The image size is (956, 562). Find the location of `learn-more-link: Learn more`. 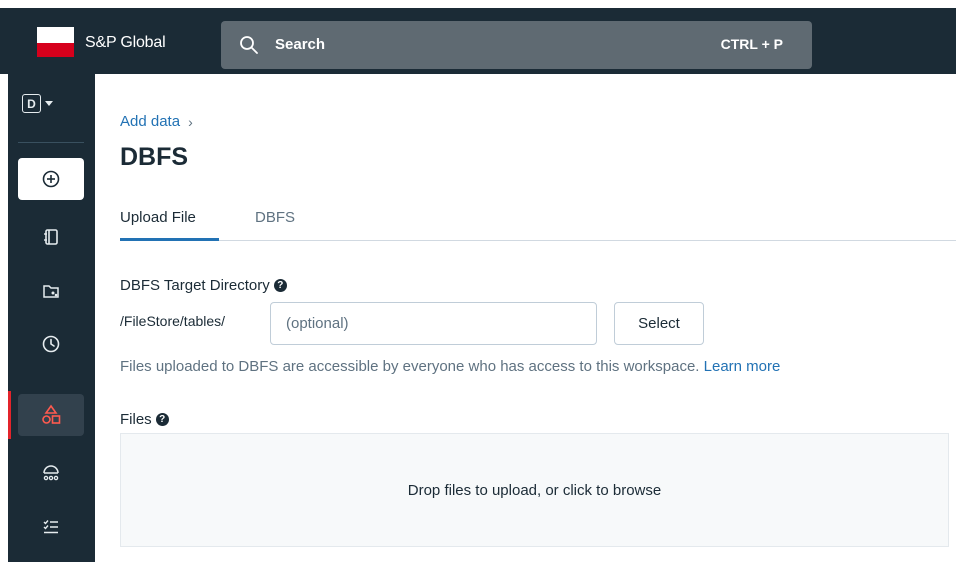

learn-more-link: Learn more is located at coordinates (742, 366).